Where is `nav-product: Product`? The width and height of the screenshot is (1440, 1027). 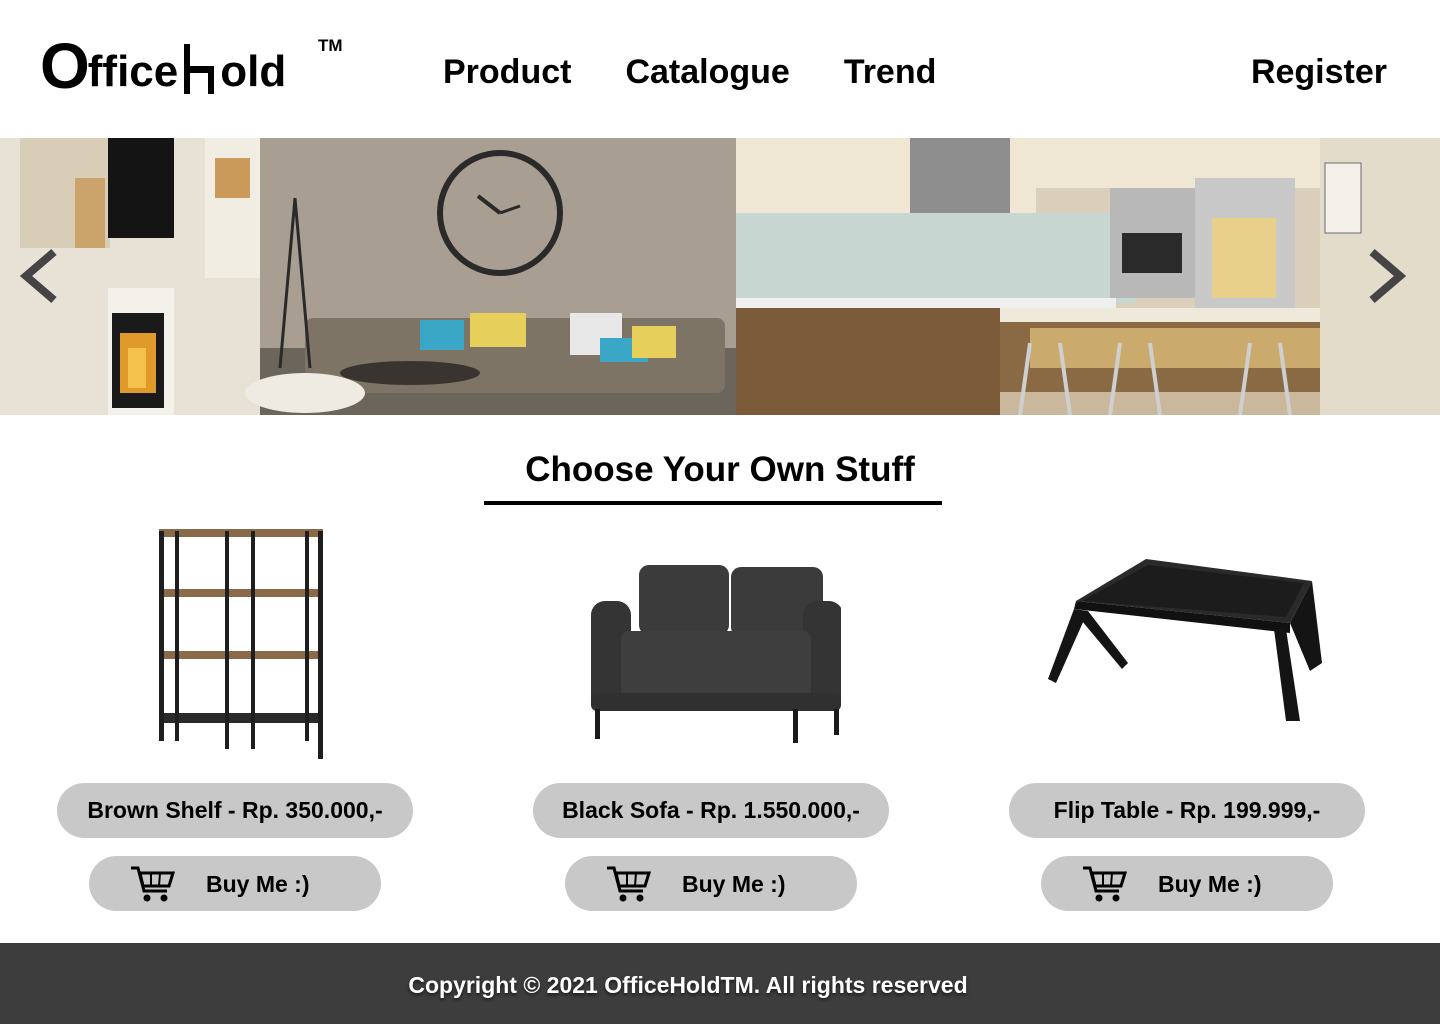
nav-product: Product is located at coordinates (507, 72).